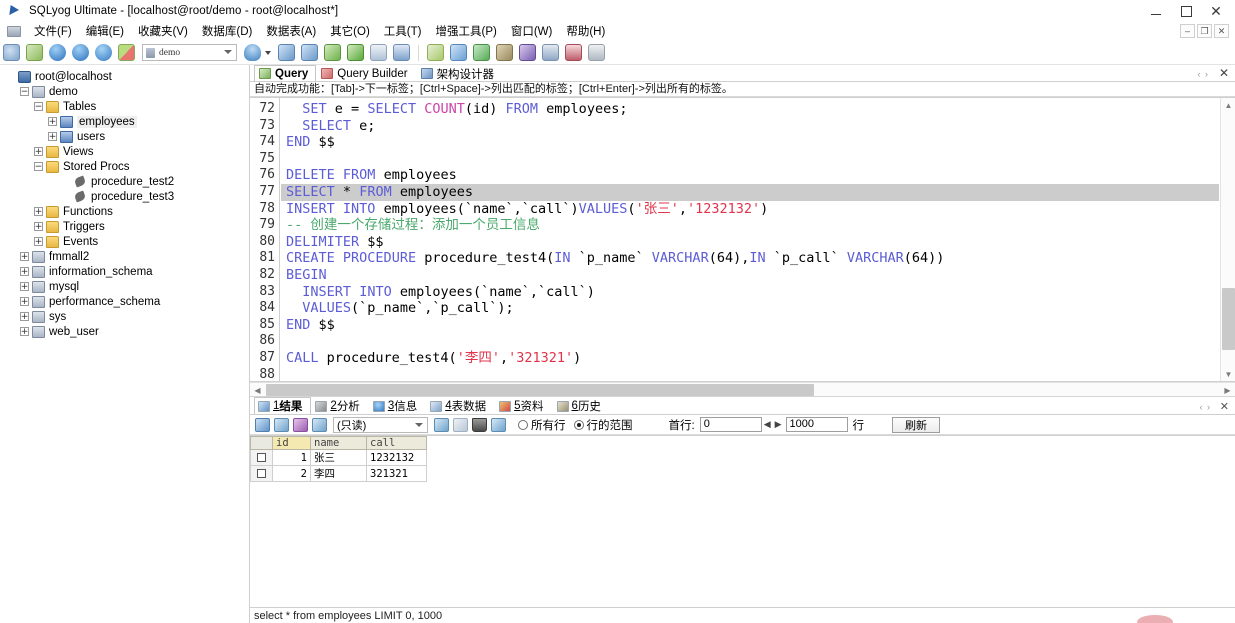 The image size is (1235, 623). I want to click on export-icon, so click(527, 52).